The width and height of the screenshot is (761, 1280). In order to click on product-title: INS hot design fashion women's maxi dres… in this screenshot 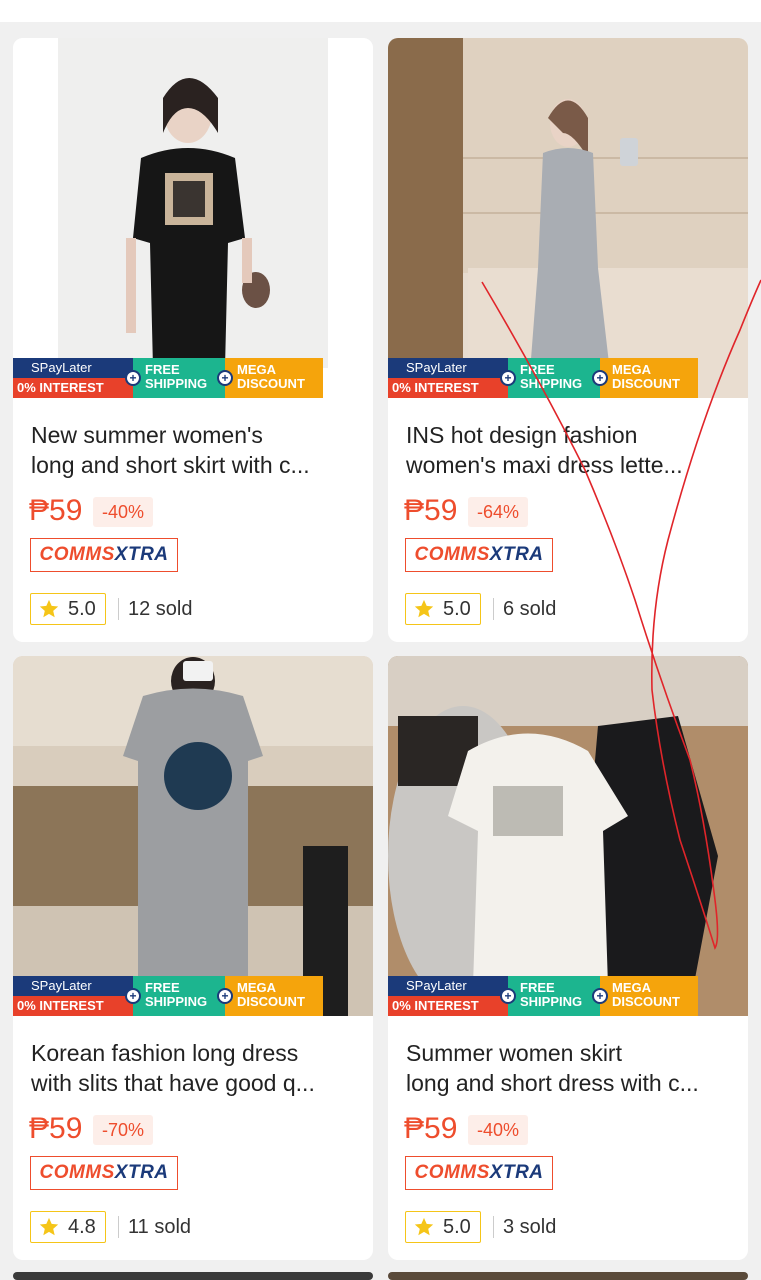, I will do `click(571, 450)`.